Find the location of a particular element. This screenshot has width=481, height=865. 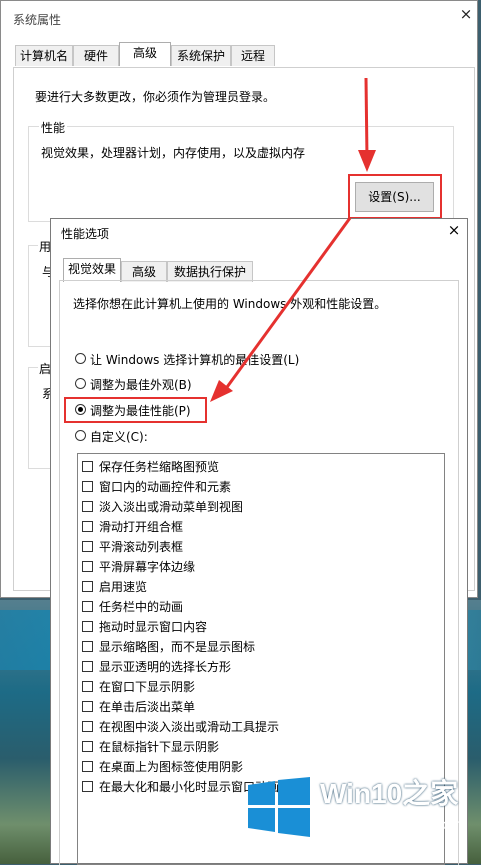

checkbox-label: 平滑滚动列表框 is located at coordinates (141, 547).